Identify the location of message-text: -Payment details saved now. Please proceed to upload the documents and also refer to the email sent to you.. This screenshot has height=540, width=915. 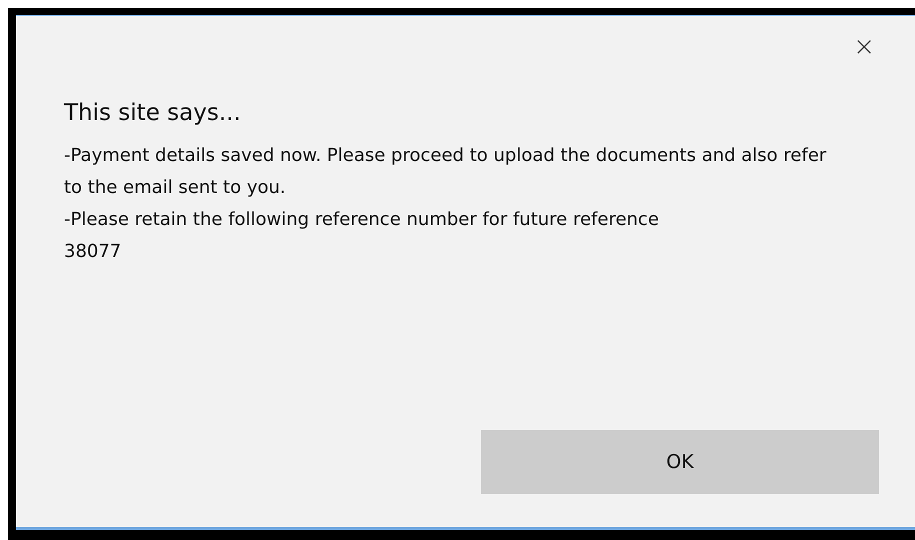
(446, 172).